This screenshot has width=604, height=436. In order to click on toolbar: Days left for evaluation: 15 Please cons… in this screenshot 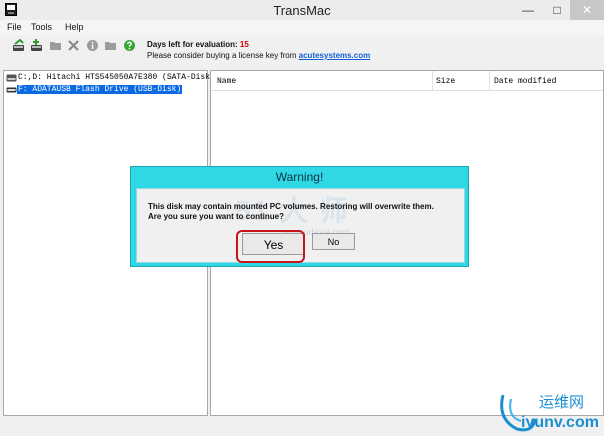, I will do `click(302, 50)`.